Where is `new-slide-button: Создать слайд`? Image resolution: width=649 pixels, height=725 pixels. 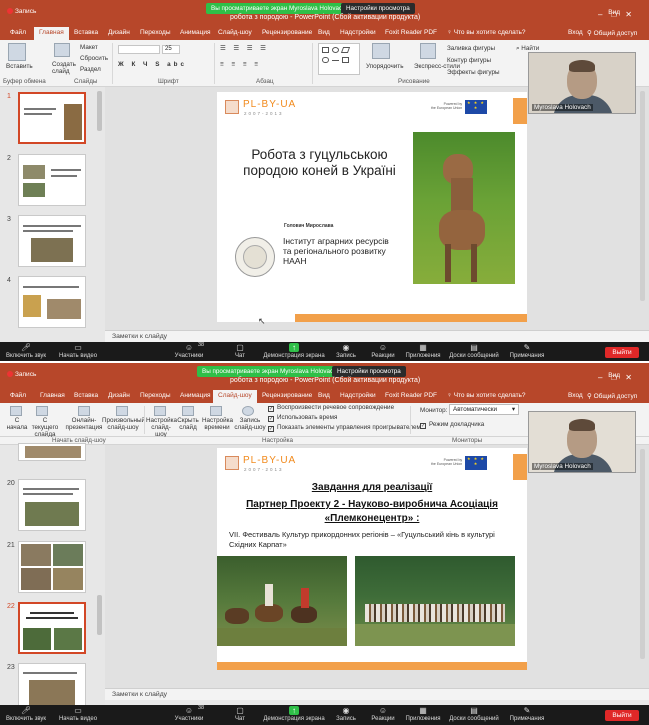
new-slide-button: Создать слайд is located at coordinates (64, 68).